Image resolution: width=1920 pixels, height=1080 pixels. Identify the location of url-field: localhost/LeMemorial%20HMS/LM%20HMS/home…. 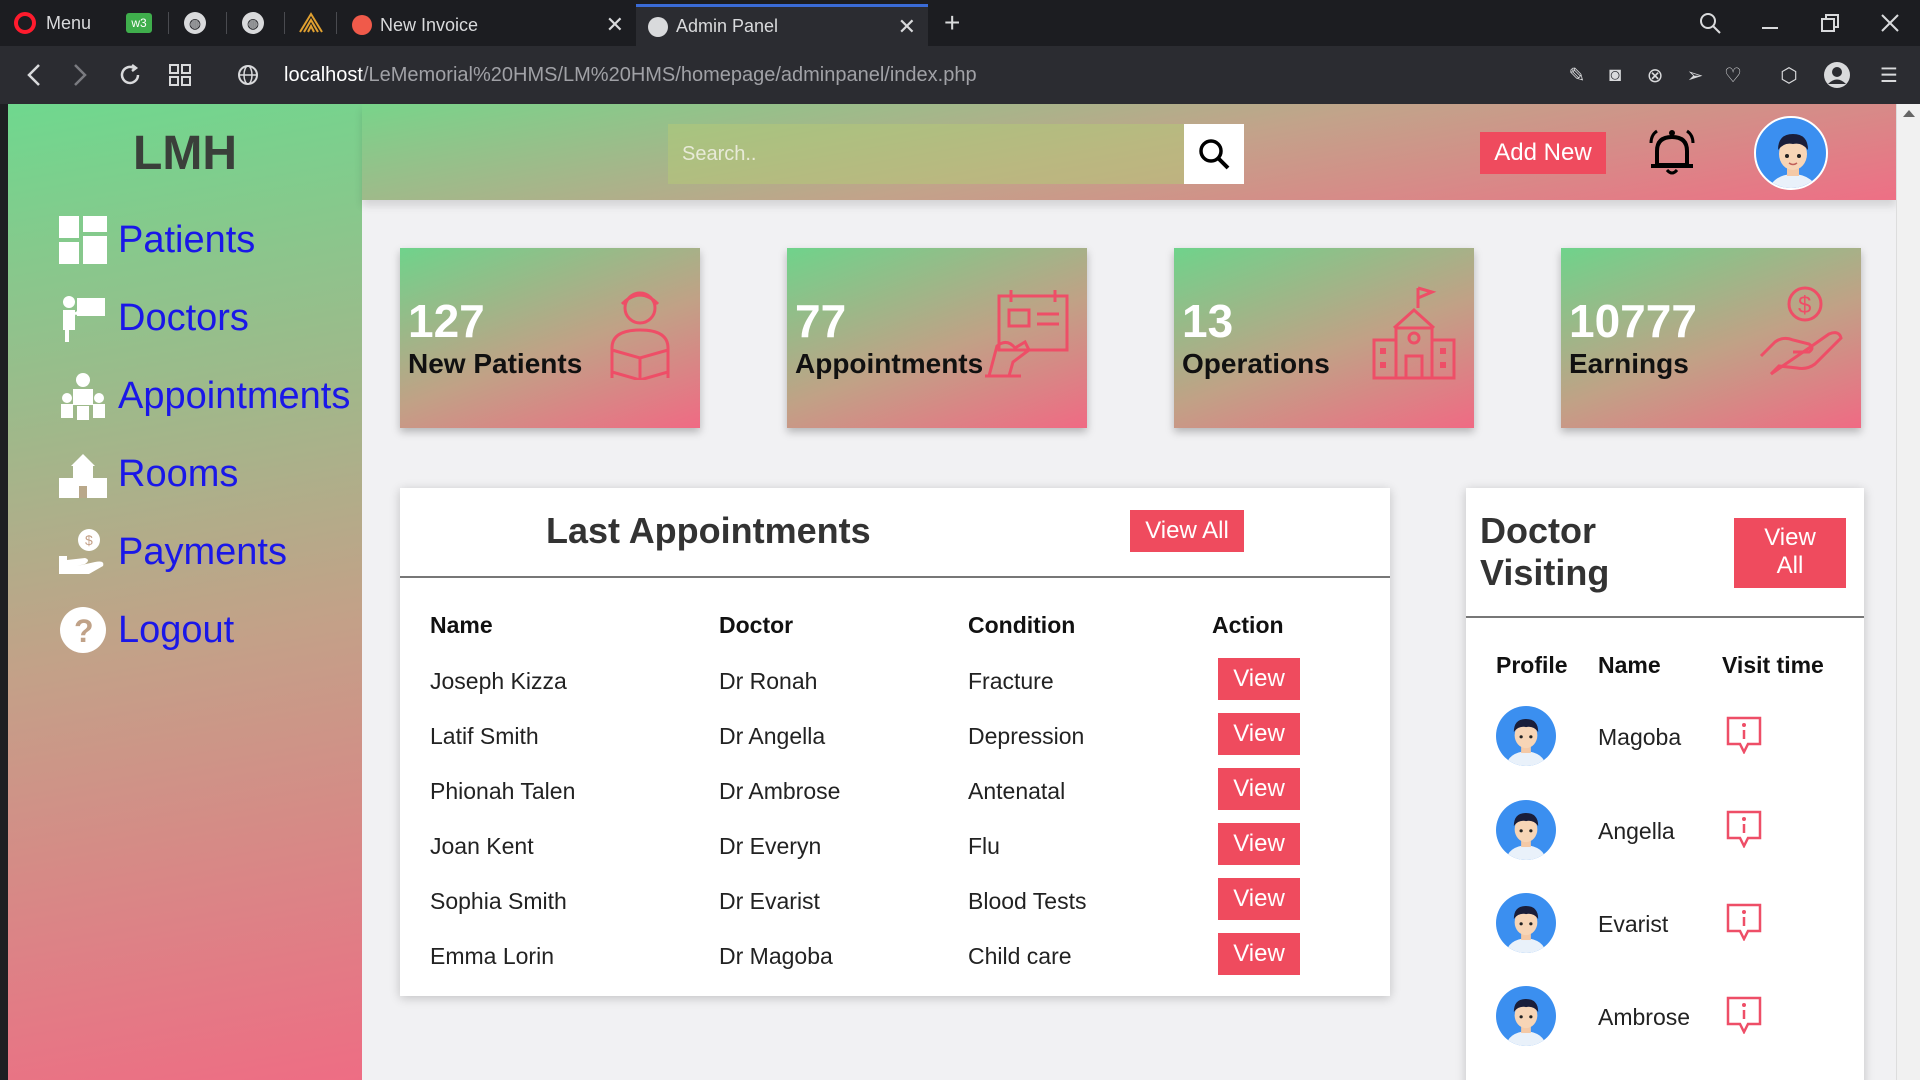
(630, 75).